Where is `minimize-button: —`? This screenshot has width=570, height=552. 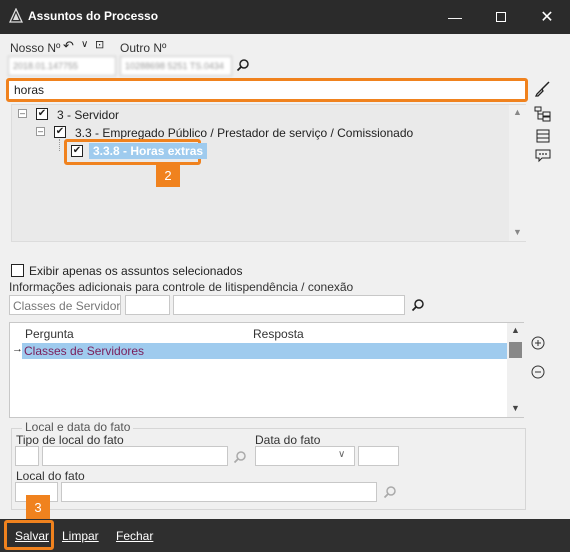 minimize-button: — is located at coordinates (455, 17).